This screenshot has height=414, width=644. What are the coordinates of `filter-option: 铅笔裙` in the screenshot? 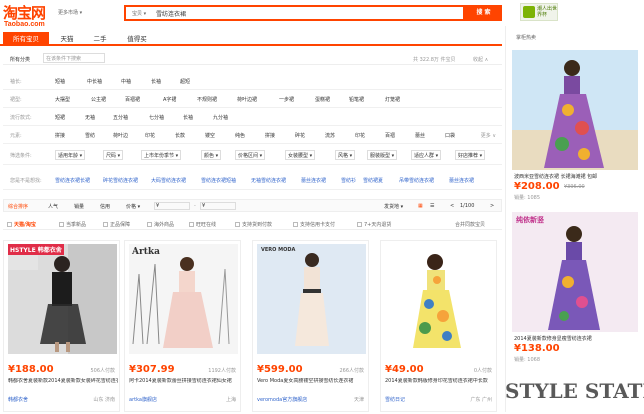 It's located at (356, 99).